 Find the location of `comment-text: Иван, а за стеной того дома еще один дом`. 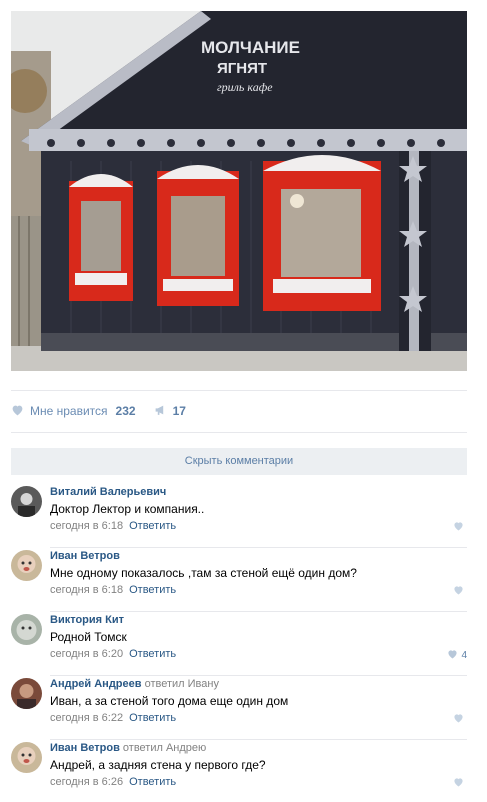

comment-text: Иван, а за стеной того дома еще один дом is located at coordinates (169, 701).